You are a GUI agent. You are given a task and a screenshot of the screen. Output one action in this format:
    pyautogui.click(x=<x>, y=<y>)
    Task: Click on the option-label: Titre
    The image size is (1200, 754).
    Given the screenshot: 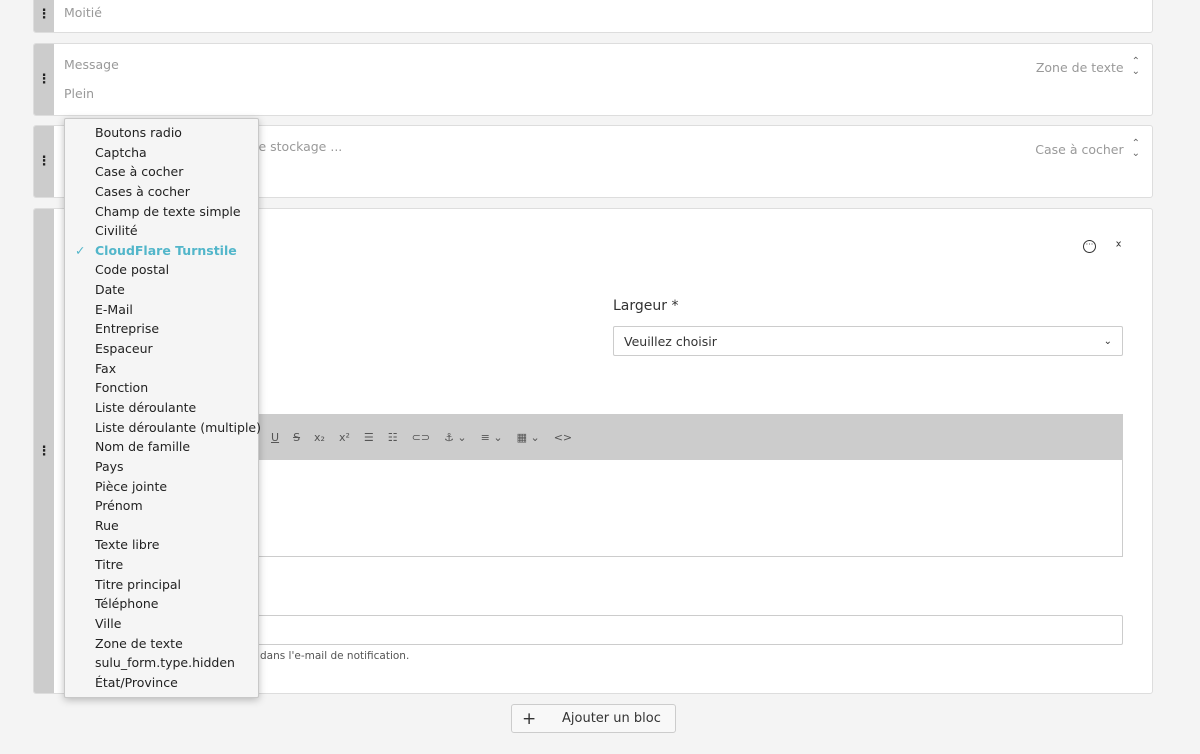 What is the action you would take?
    pyautogui.click(x=109, y=565)
    